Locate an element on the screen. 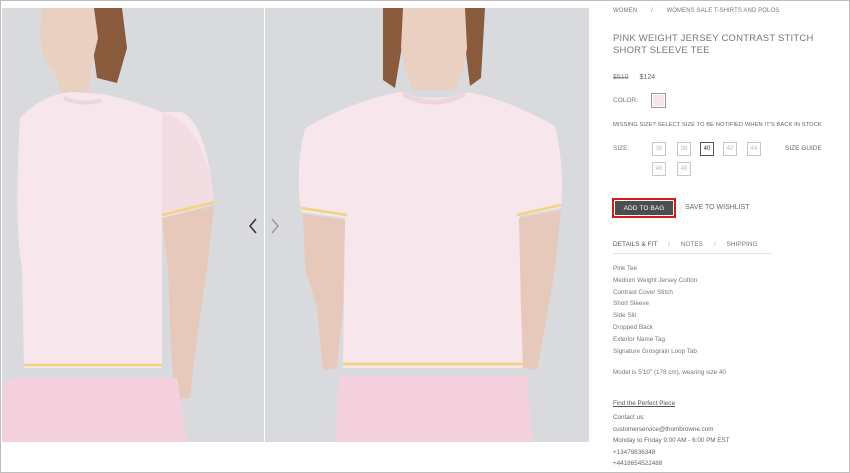 The image size is (850, 473). tabs-divider is located at coordinates (692, 253).